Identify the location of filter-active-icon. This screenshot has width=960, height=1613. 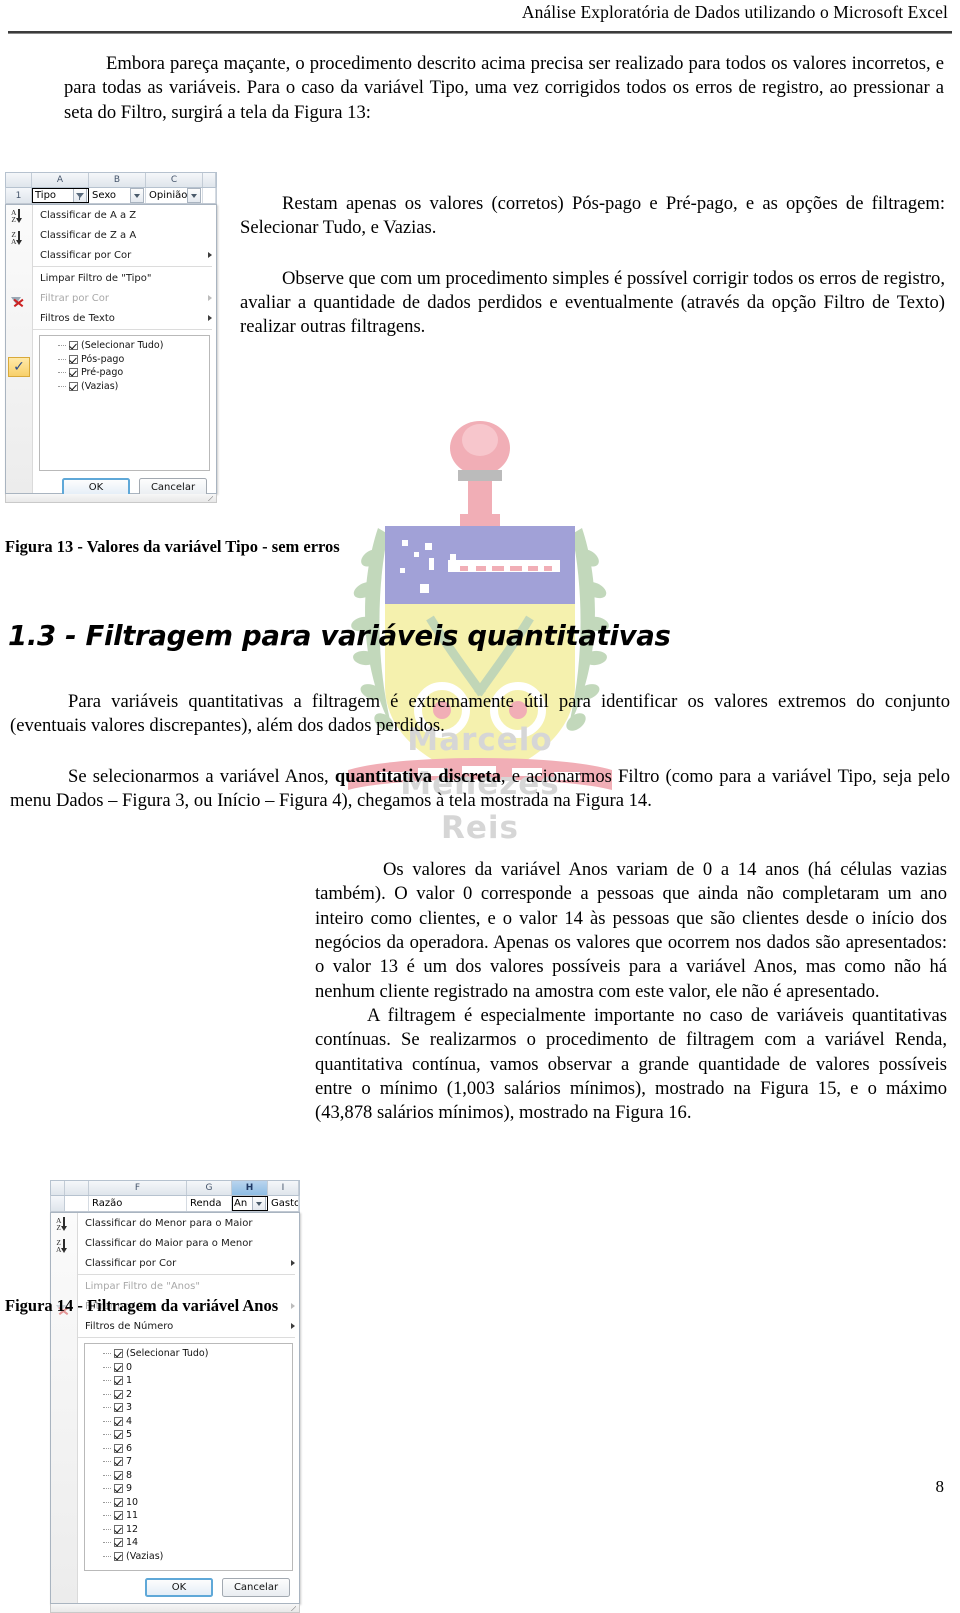
(80, 195).